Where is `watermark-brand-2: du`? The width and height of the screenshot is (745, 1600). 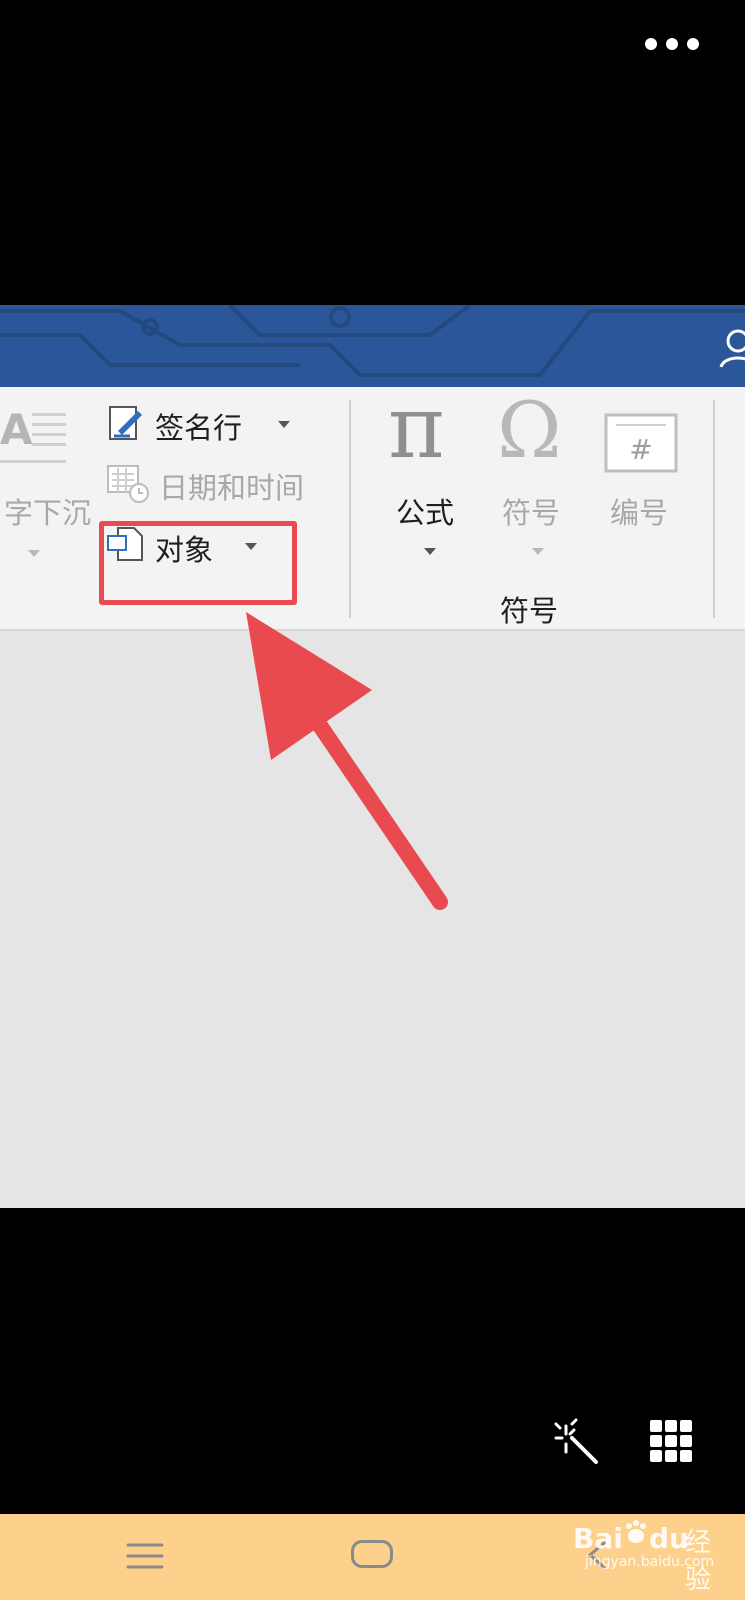 watermark-brand-2: du is located at coordinates (669, 1538).